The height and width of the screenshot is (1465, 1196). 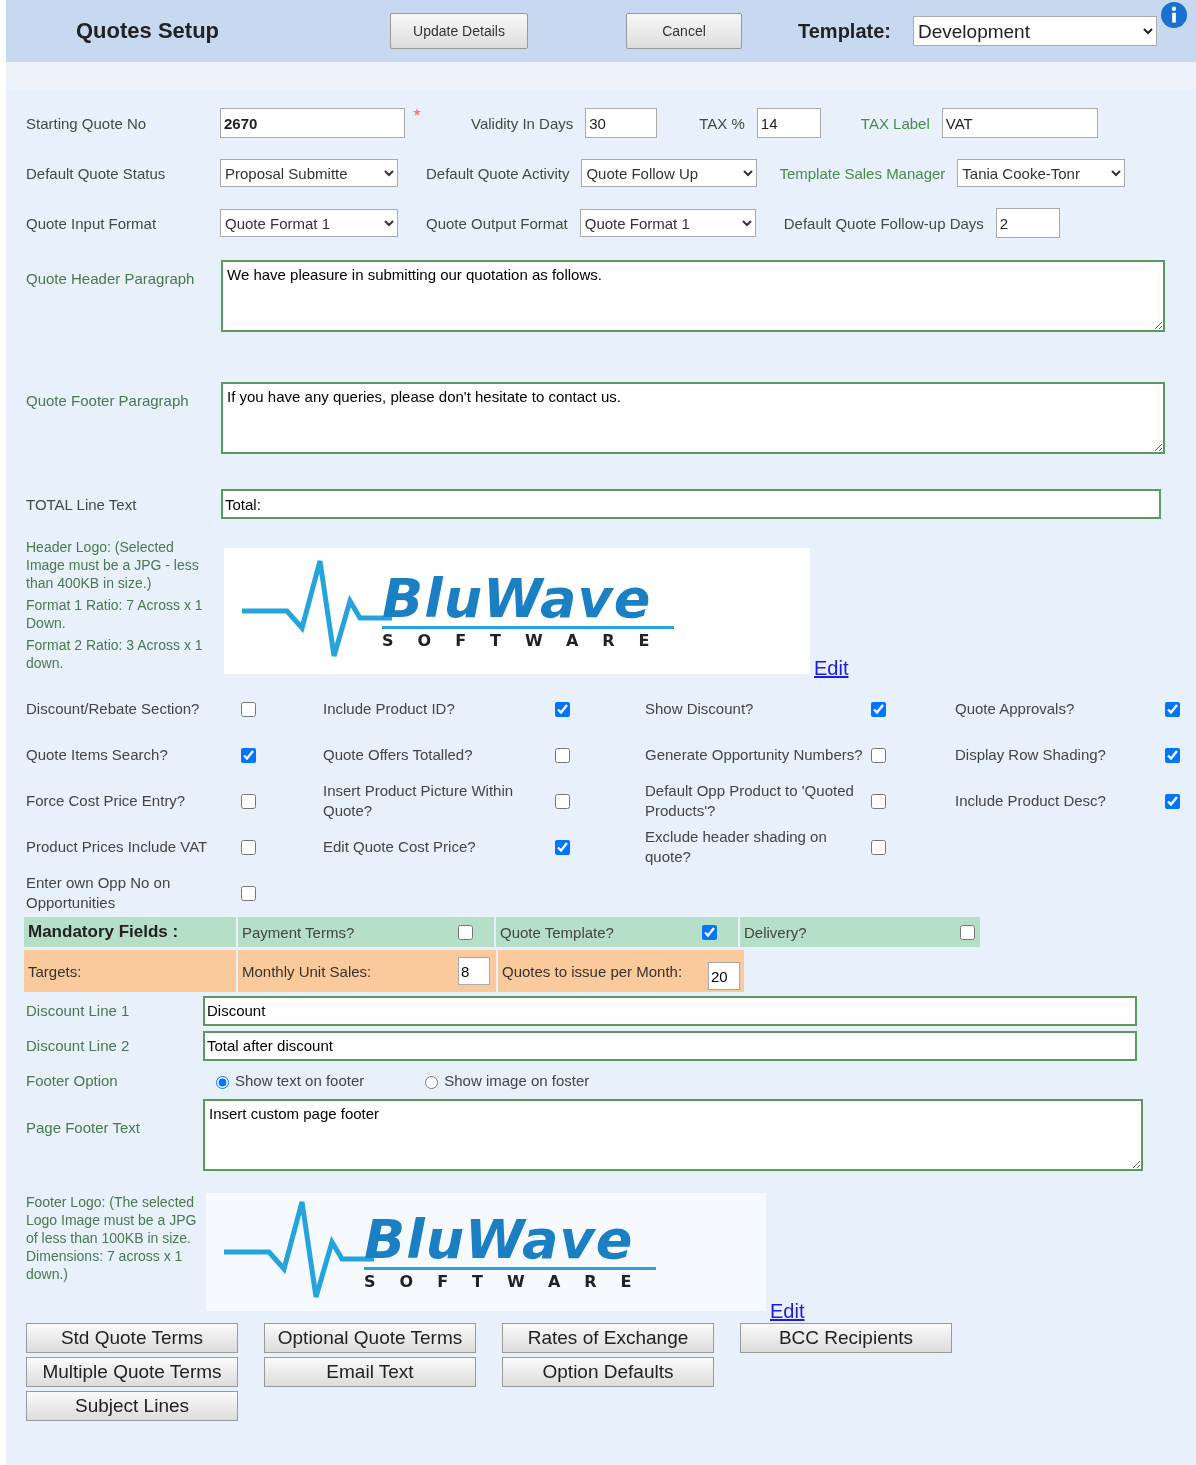 What do you see at coordinates (599, 932) in the screenshot?
I see `option-label: Quote Template?` at bounding box center [599, 932].